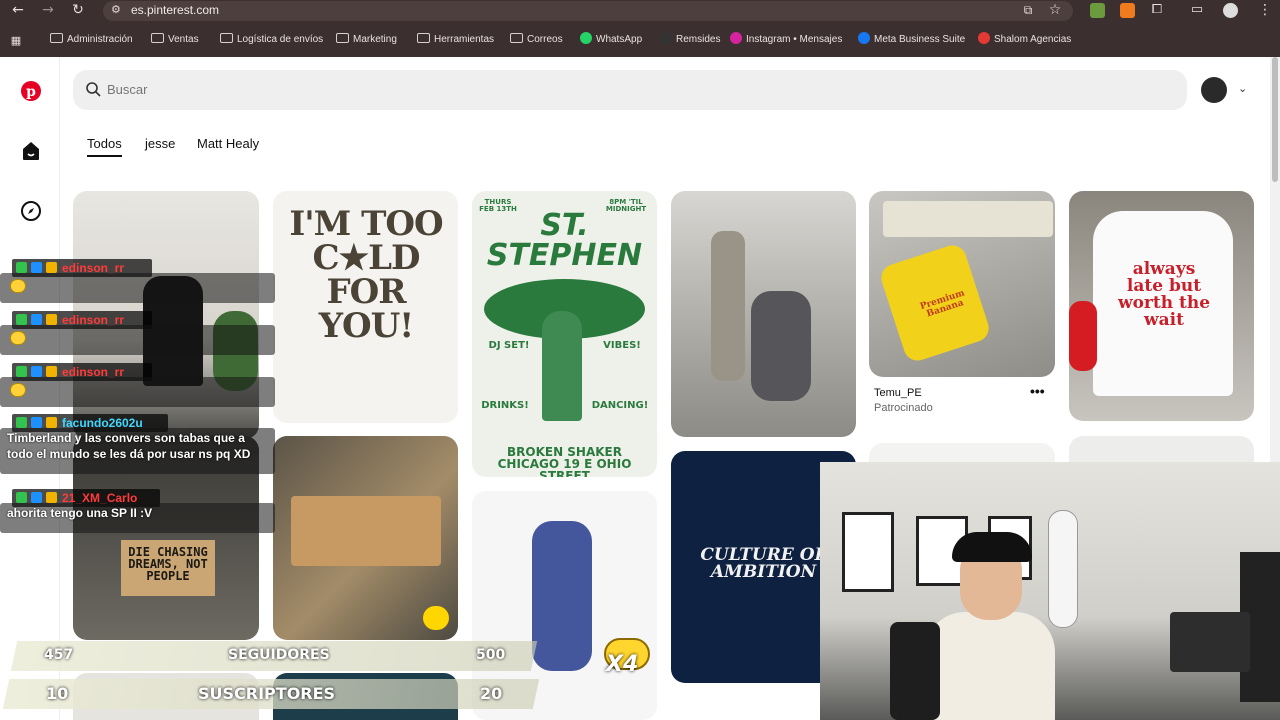 This screenshot has width=1280, height=720. Describe the element at coordinates (18, 338) in the screenshot. I see `chat-emote-icon` at that location.